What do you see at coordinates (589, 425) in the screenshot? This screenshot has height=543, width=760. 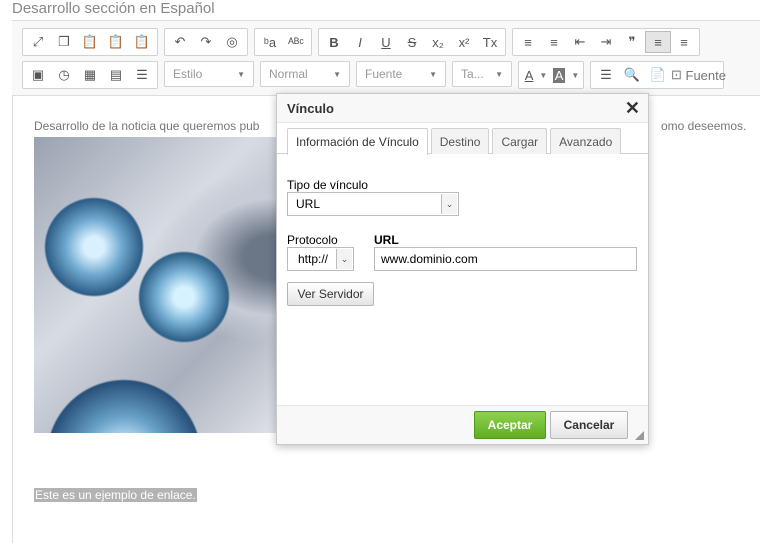 I see `cancel-button: Cancelar` at bounding box center [589, 425].